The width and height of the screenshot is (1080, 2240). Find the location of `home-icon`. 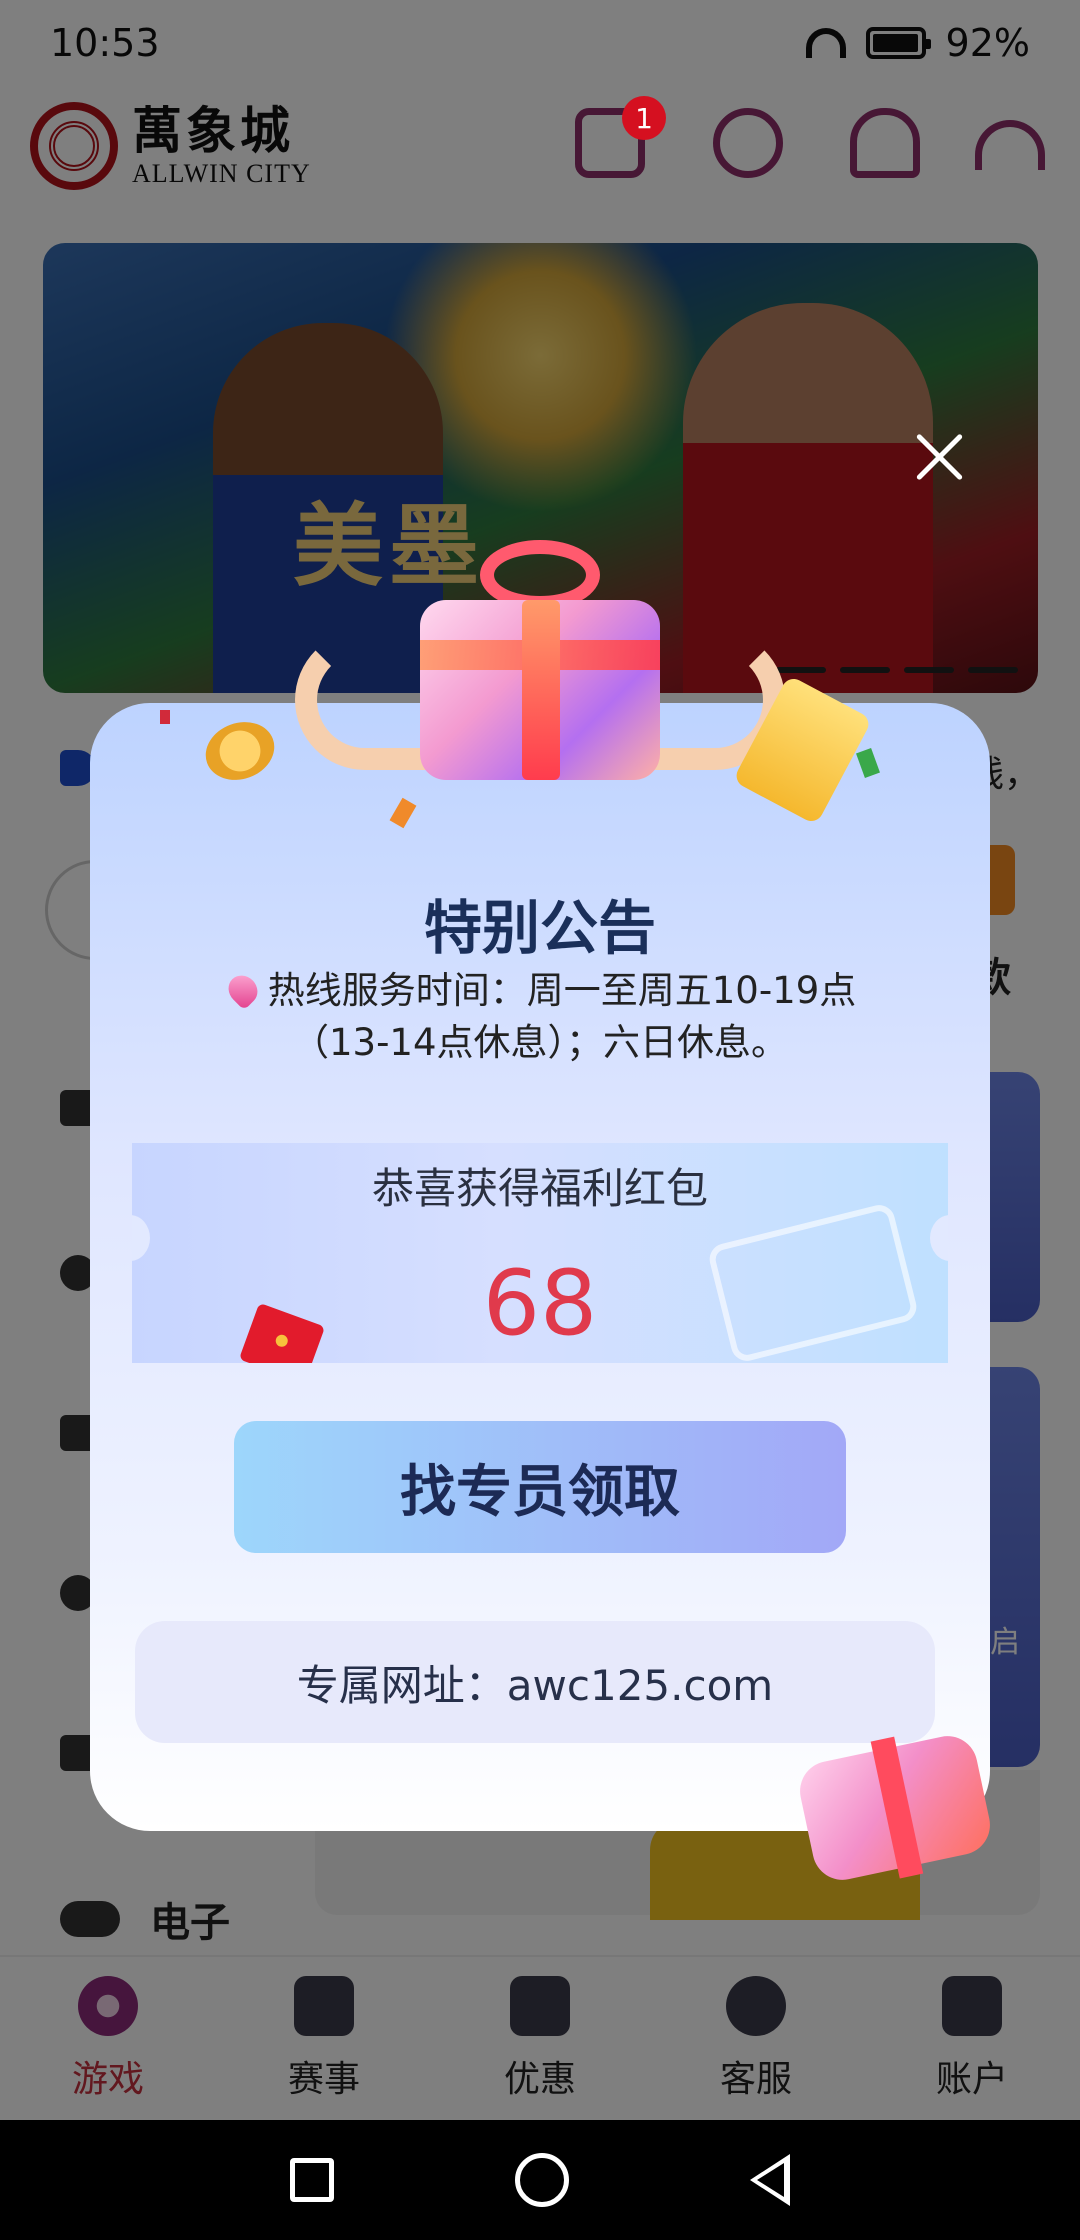

home-icon is located at coordinates (541, 2180).